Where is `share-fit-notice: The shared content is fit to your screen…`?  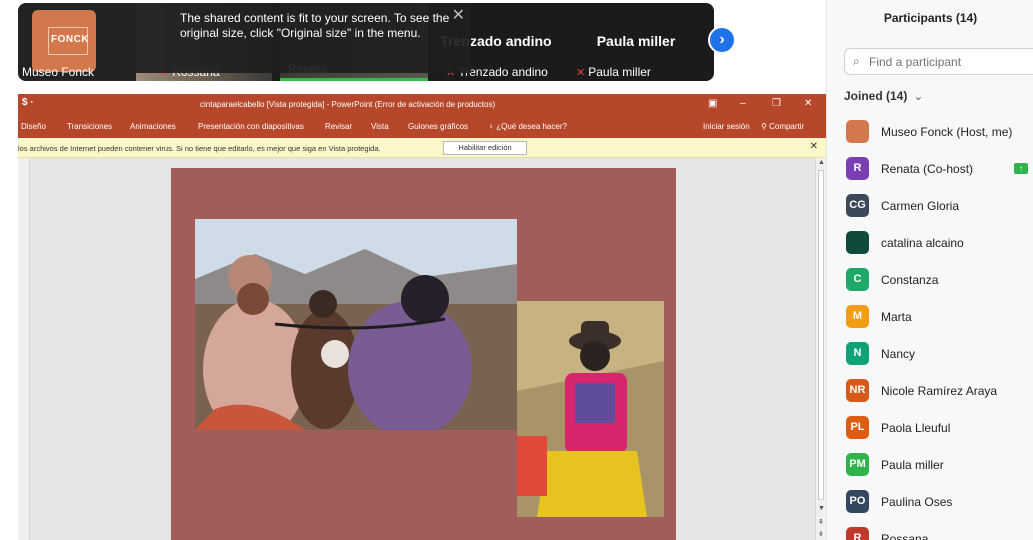
share-fit-notice: The shared content is fit to your screen… is located at coordinates (303, 38).